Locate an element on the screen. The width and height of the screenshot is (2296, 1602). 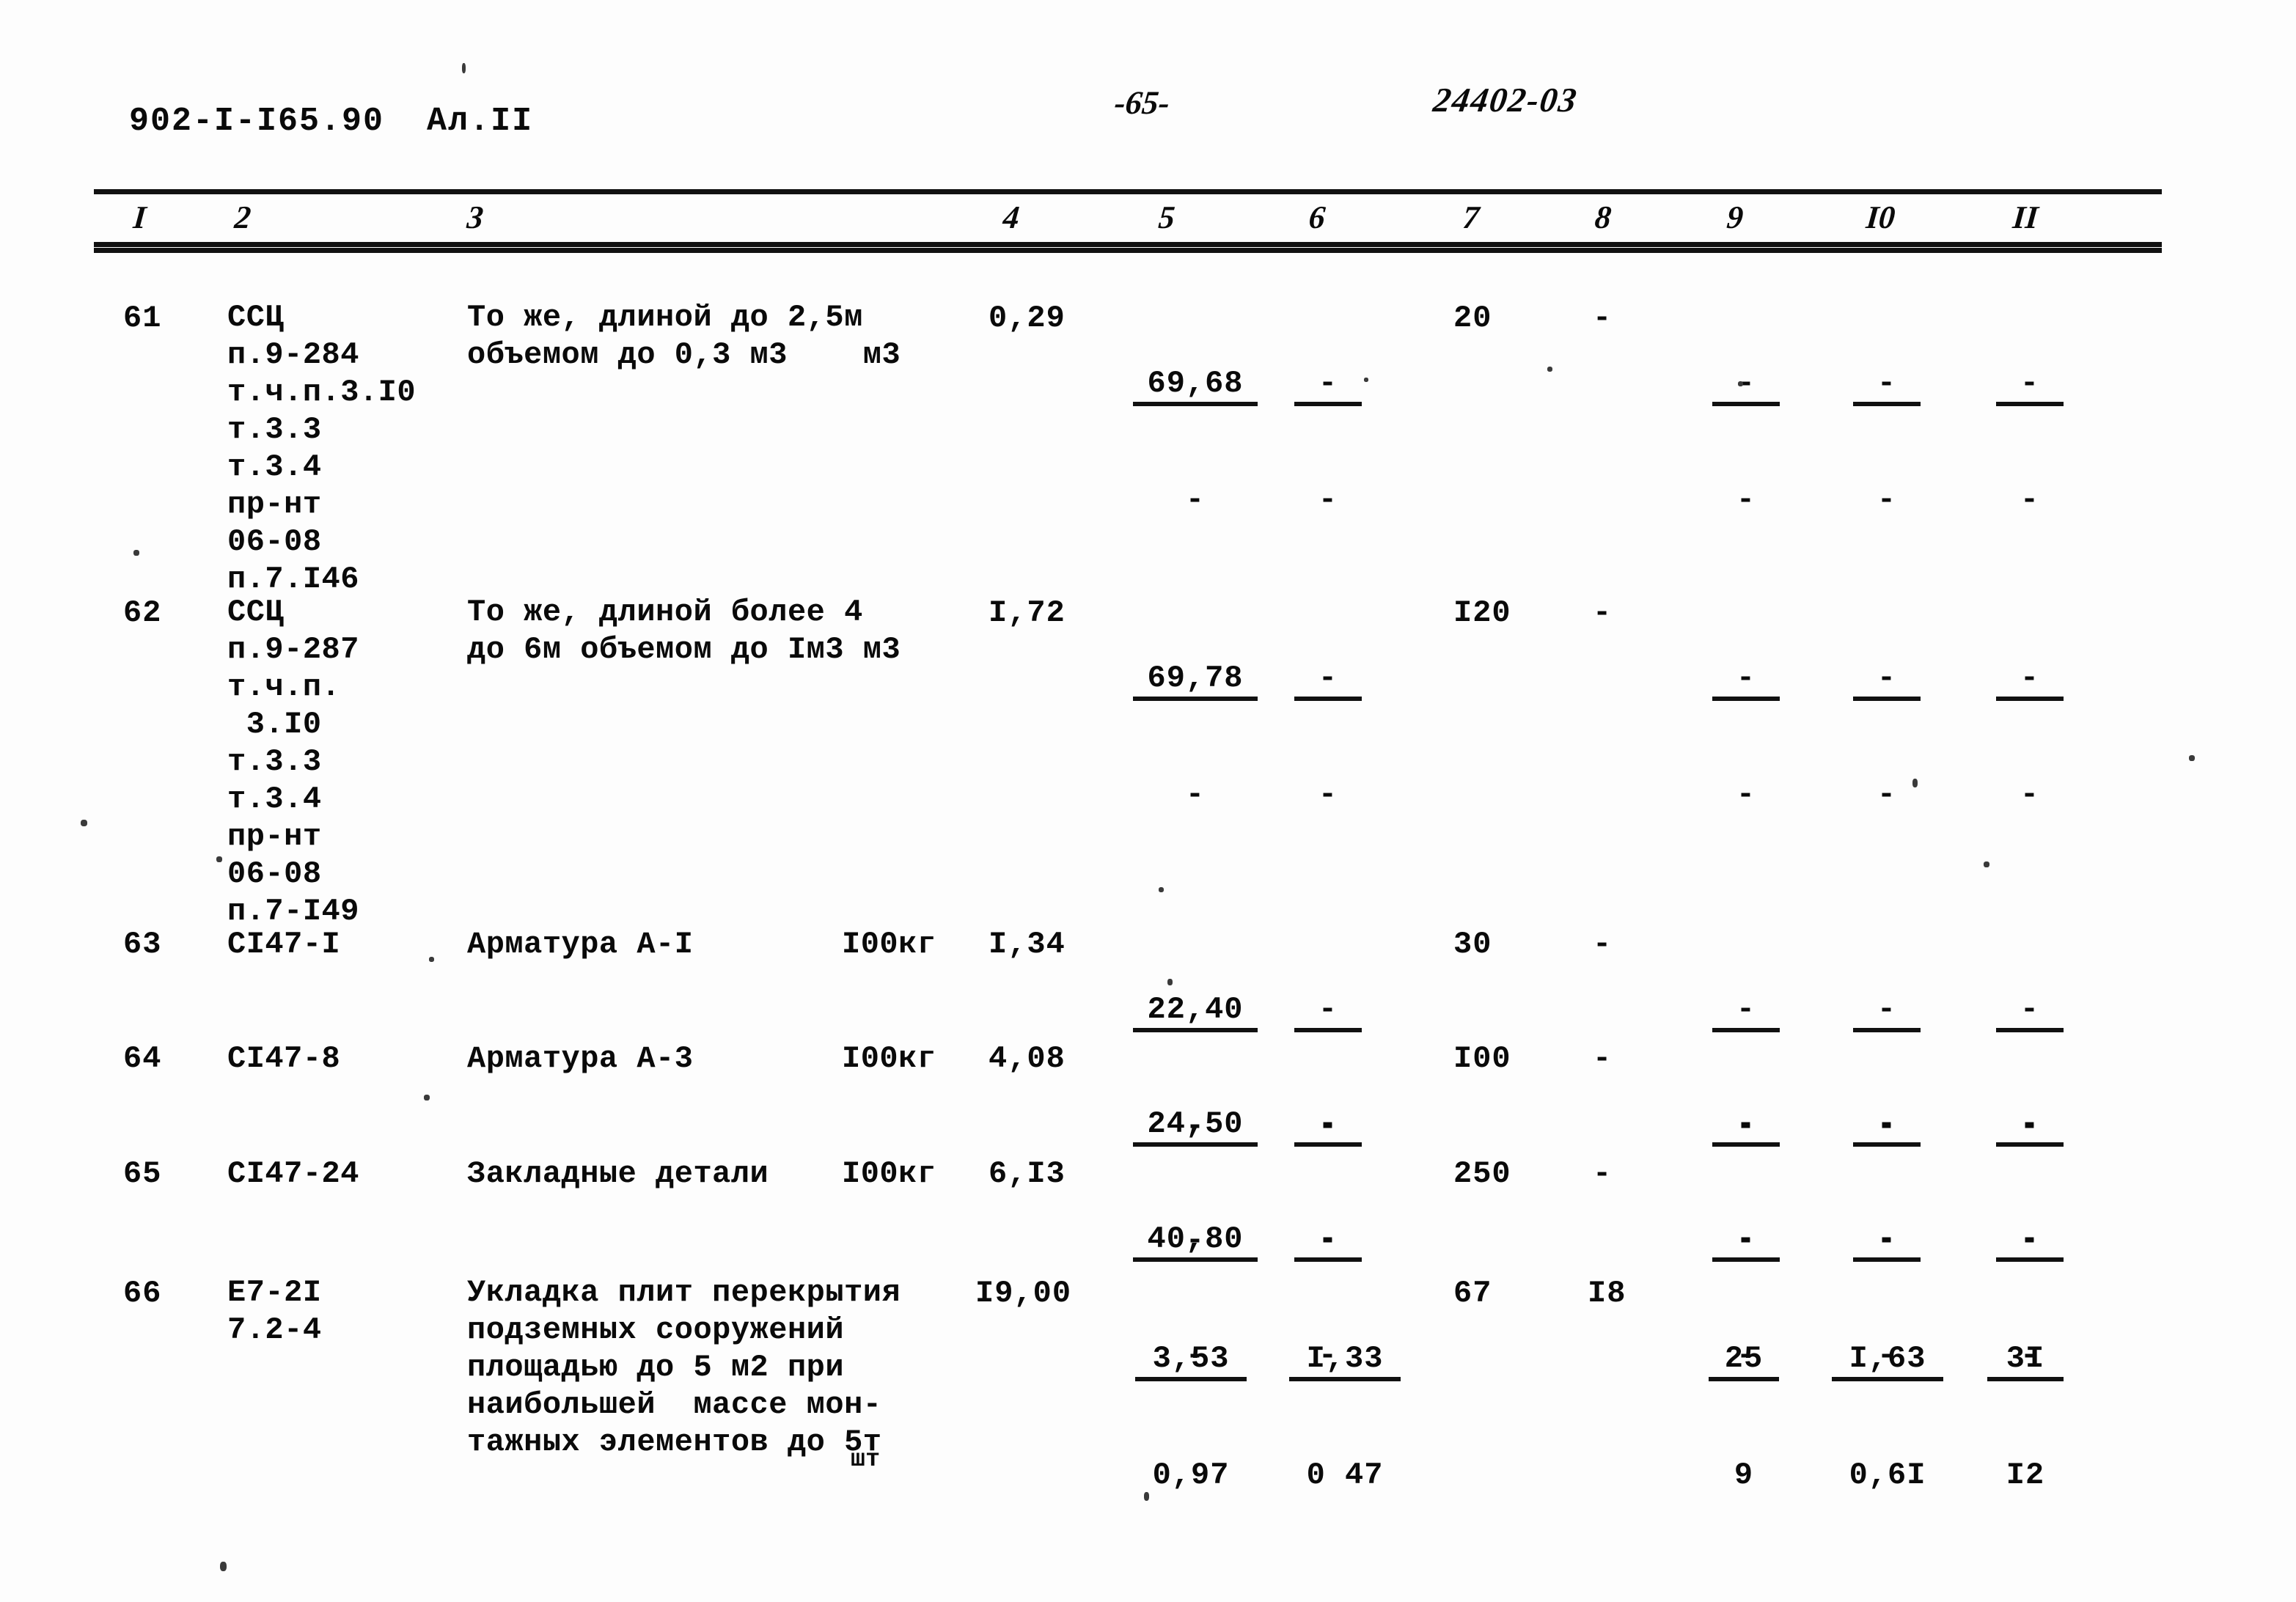
table-header-rule-lower is located at coordinates (1128, 250).